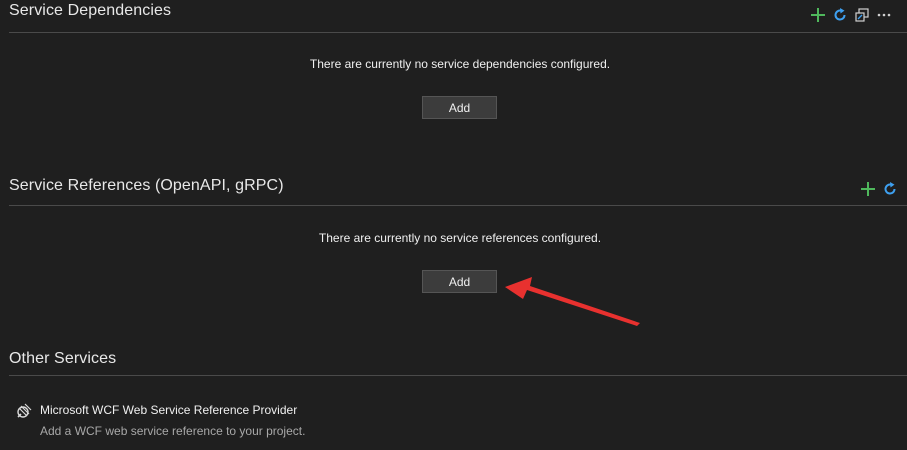 The image size is (907, 450). I want to click on add-dependency-button, so click(818, 15).